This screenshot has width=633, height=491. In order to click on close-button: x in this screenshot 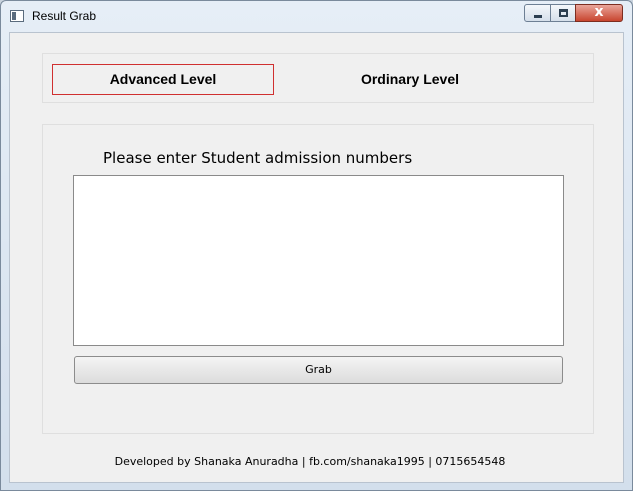, I will do `click(599, 13)`.